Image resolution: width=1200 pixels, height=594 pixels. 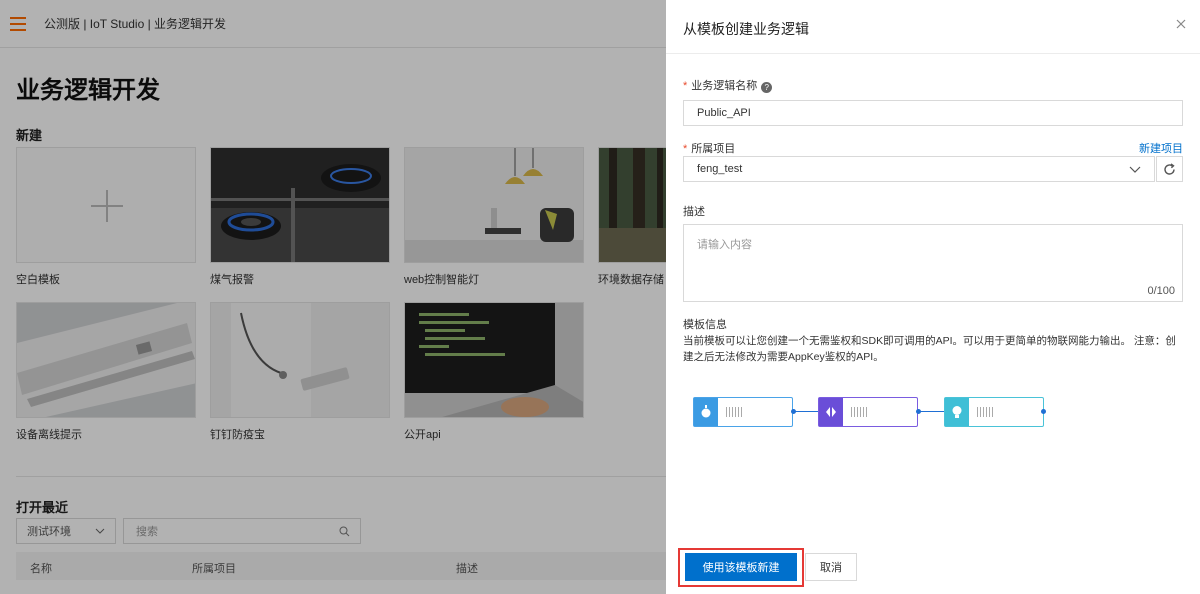 I want to click on description-placeholder: 请输入内容, so click(x=724, y=245).